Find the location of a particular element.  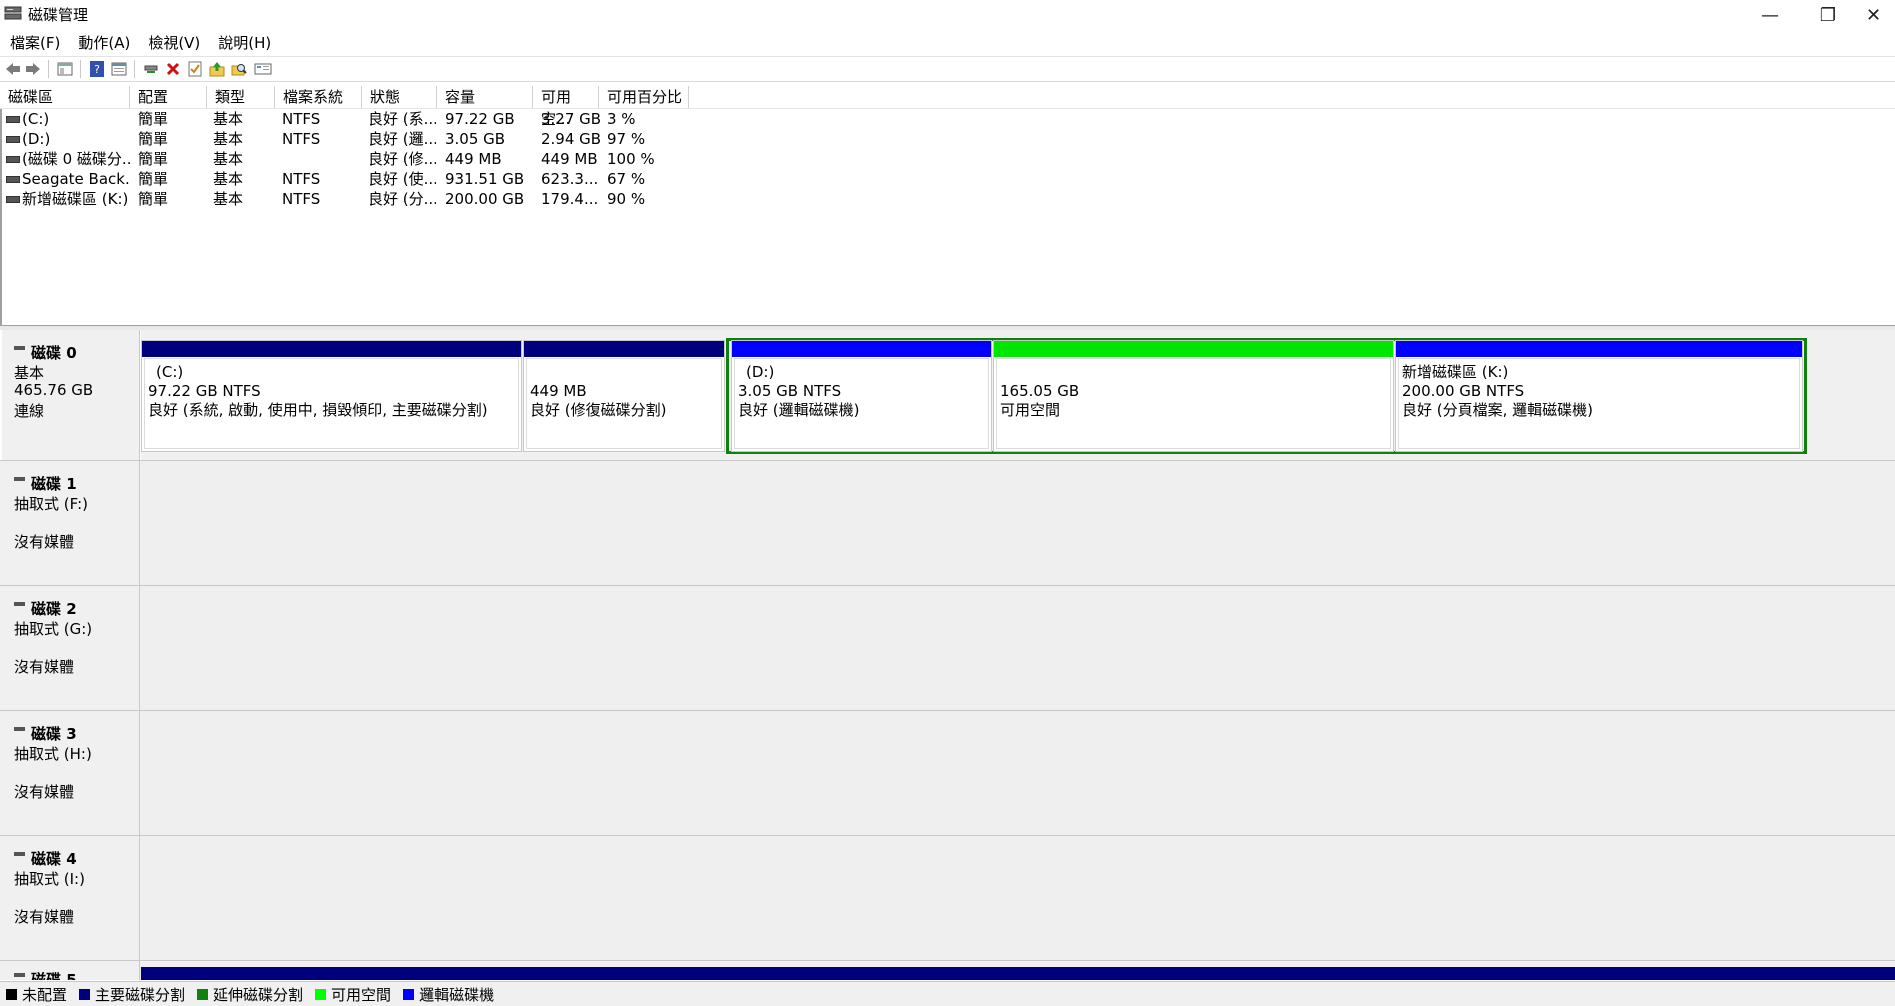

volume-row: (C:) 簡單 基本 NTFS 良好 (系... 97.22 GB 3.27 GB 3 % is located at coordinates (947, 119).